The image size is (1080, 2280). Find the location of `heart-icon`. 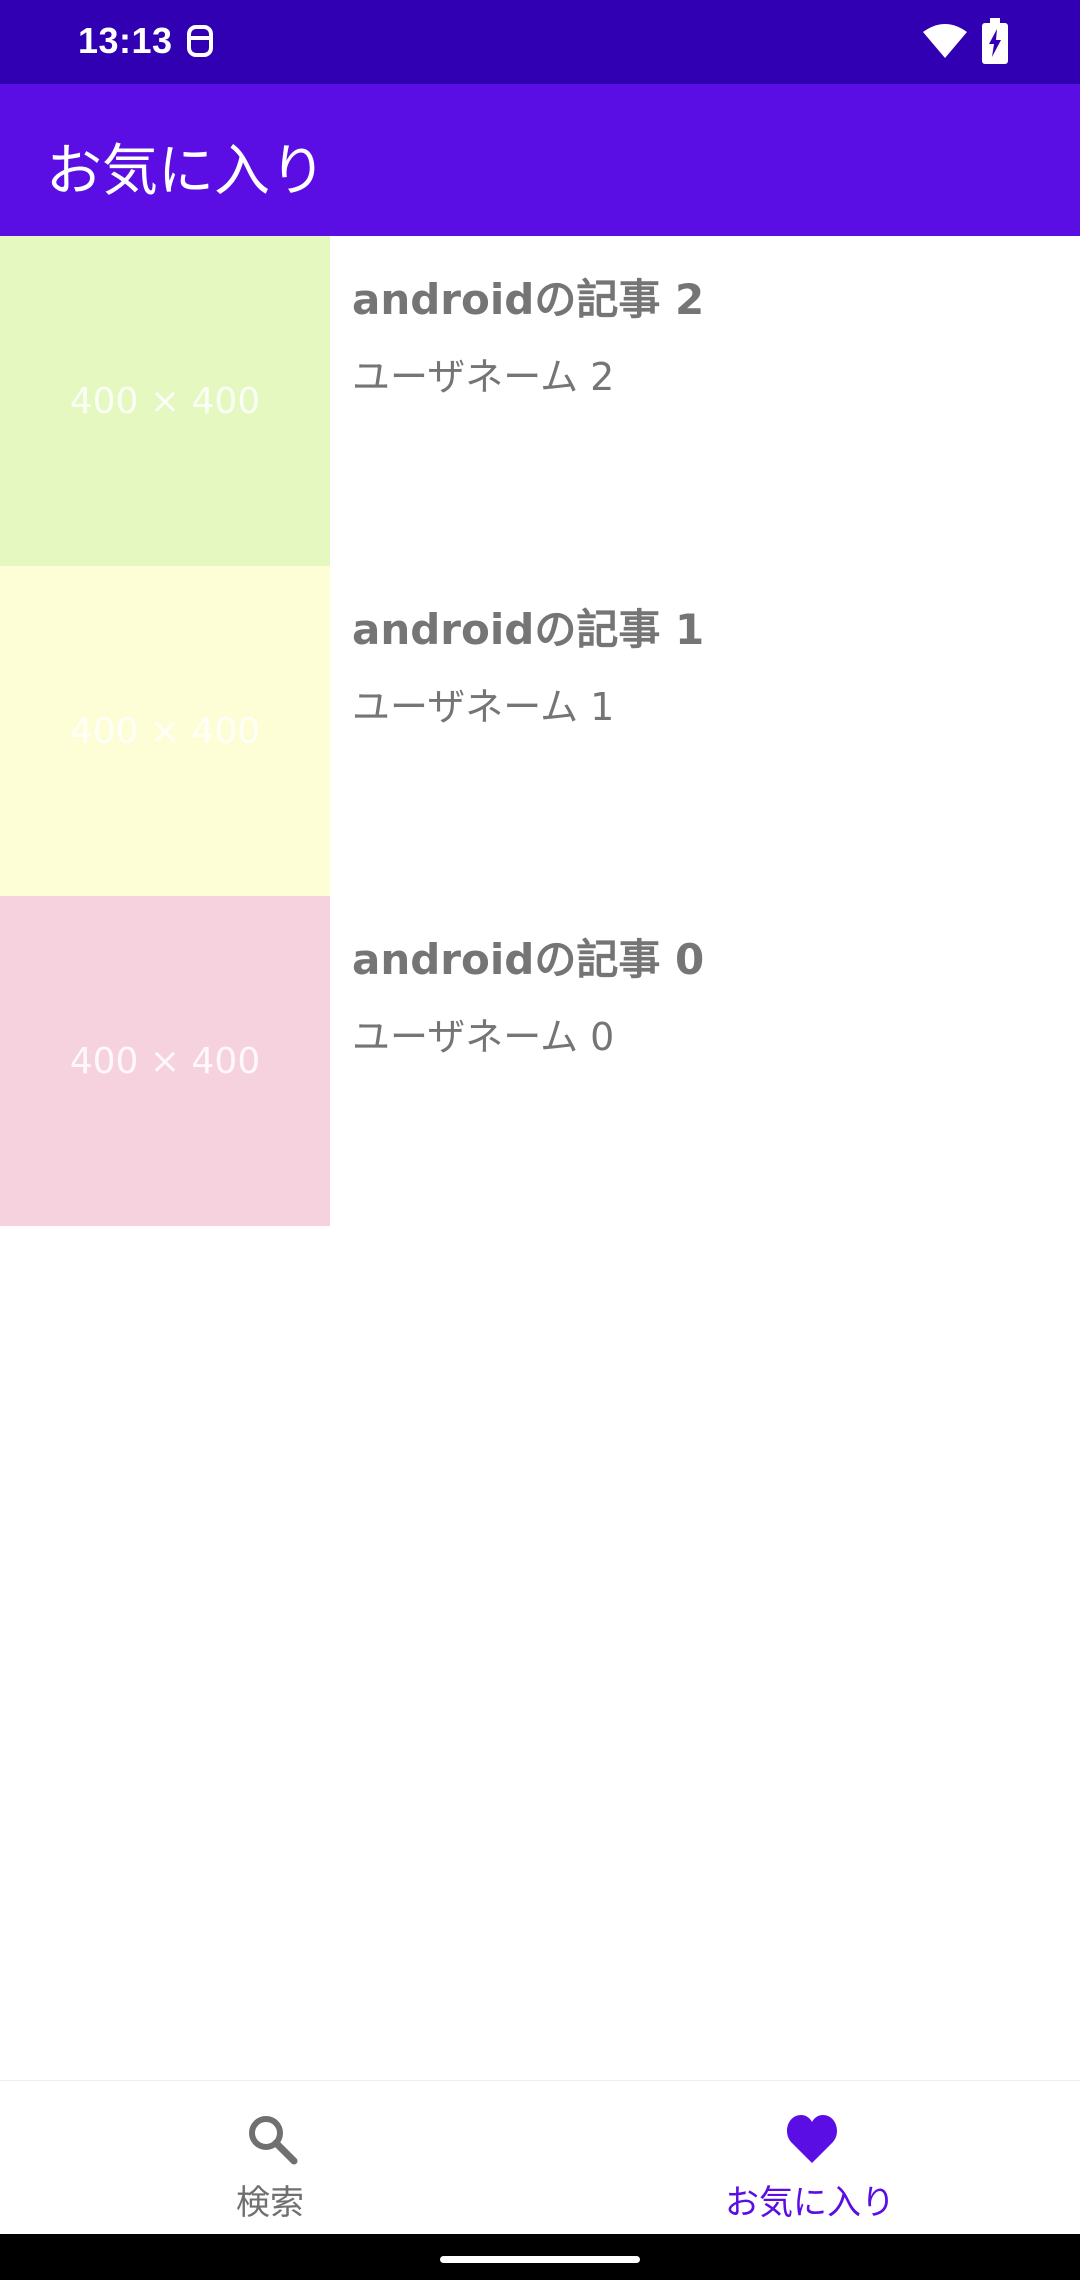

heart-icon is located at coordinates (812, 2139).